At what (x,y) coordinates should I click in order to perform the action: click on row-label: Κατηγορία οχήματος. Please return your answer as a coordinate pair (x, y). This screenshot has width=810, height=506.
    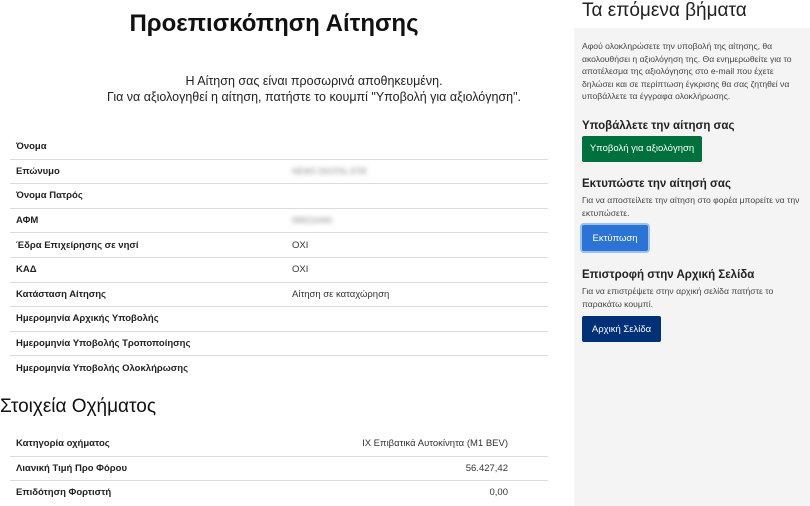
    Looking at the image, I should click on (63, 443).